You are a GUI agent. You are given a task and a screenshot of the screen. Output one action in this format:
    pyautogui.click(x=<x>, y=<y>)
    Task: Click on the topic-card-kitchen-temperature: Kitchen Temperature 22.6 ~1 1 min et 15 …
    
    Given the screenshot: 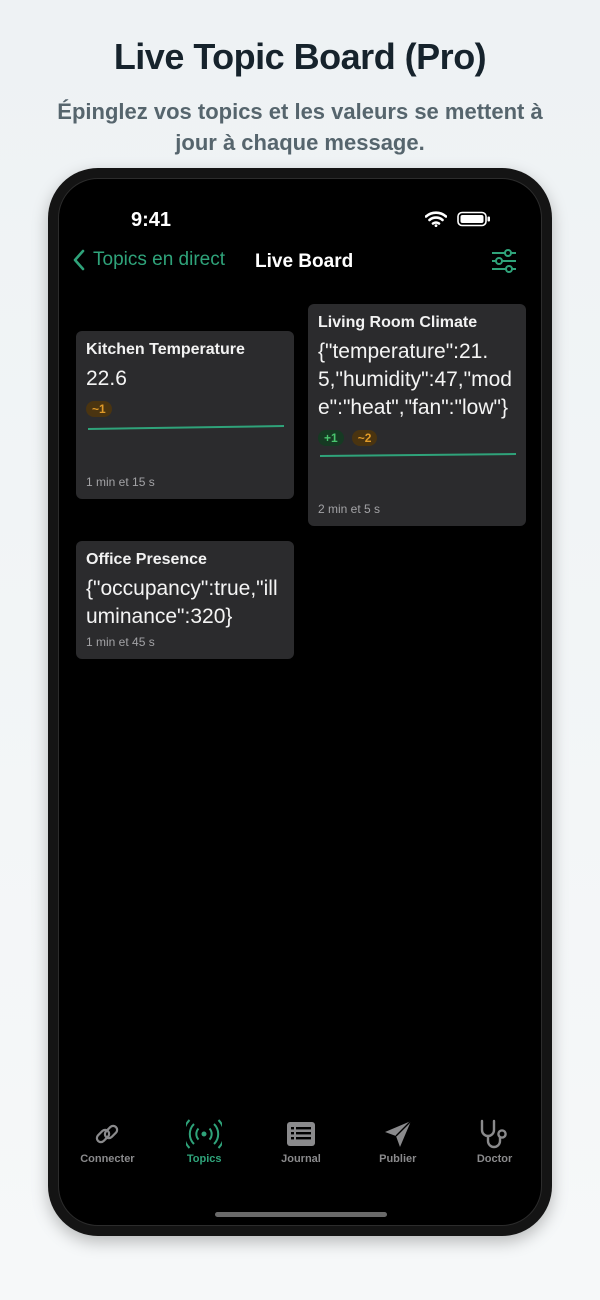 What is the action you would take?
    pyautogui.click(x=185, y=415)
    